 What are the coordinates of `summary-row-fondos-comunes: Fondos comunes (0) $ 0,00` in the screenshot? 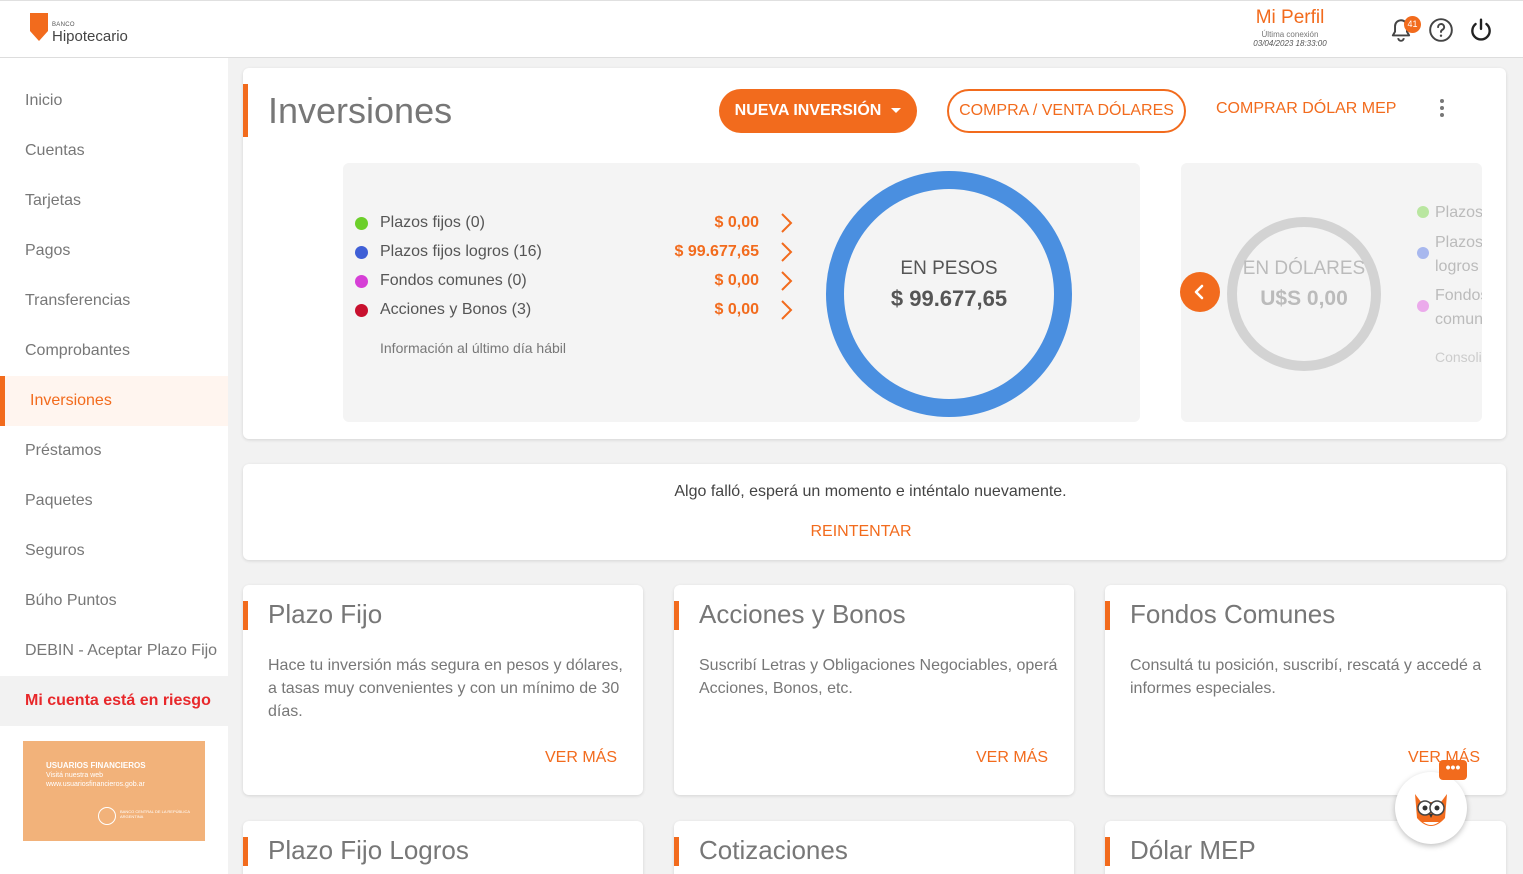 It's located at (575, 281).